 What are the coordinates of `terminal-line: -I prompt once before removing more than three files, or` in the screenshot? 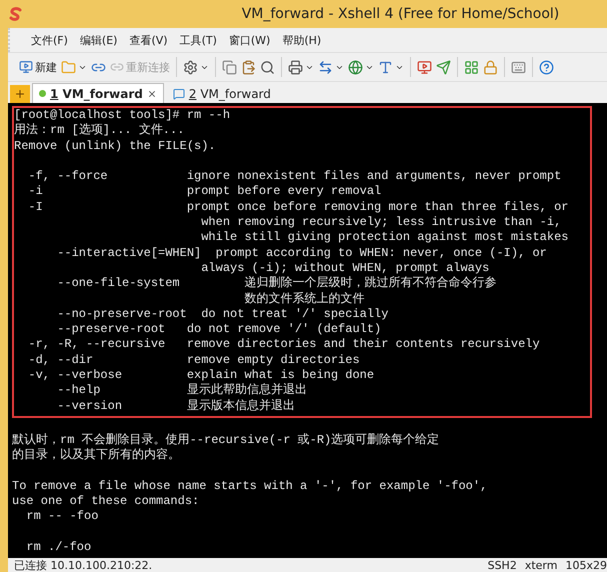 It's located at (298, 208).